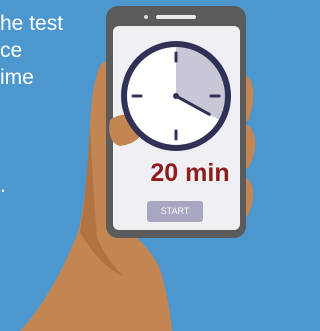  I want to click on timer-label: 20 min, so click(190, 173).